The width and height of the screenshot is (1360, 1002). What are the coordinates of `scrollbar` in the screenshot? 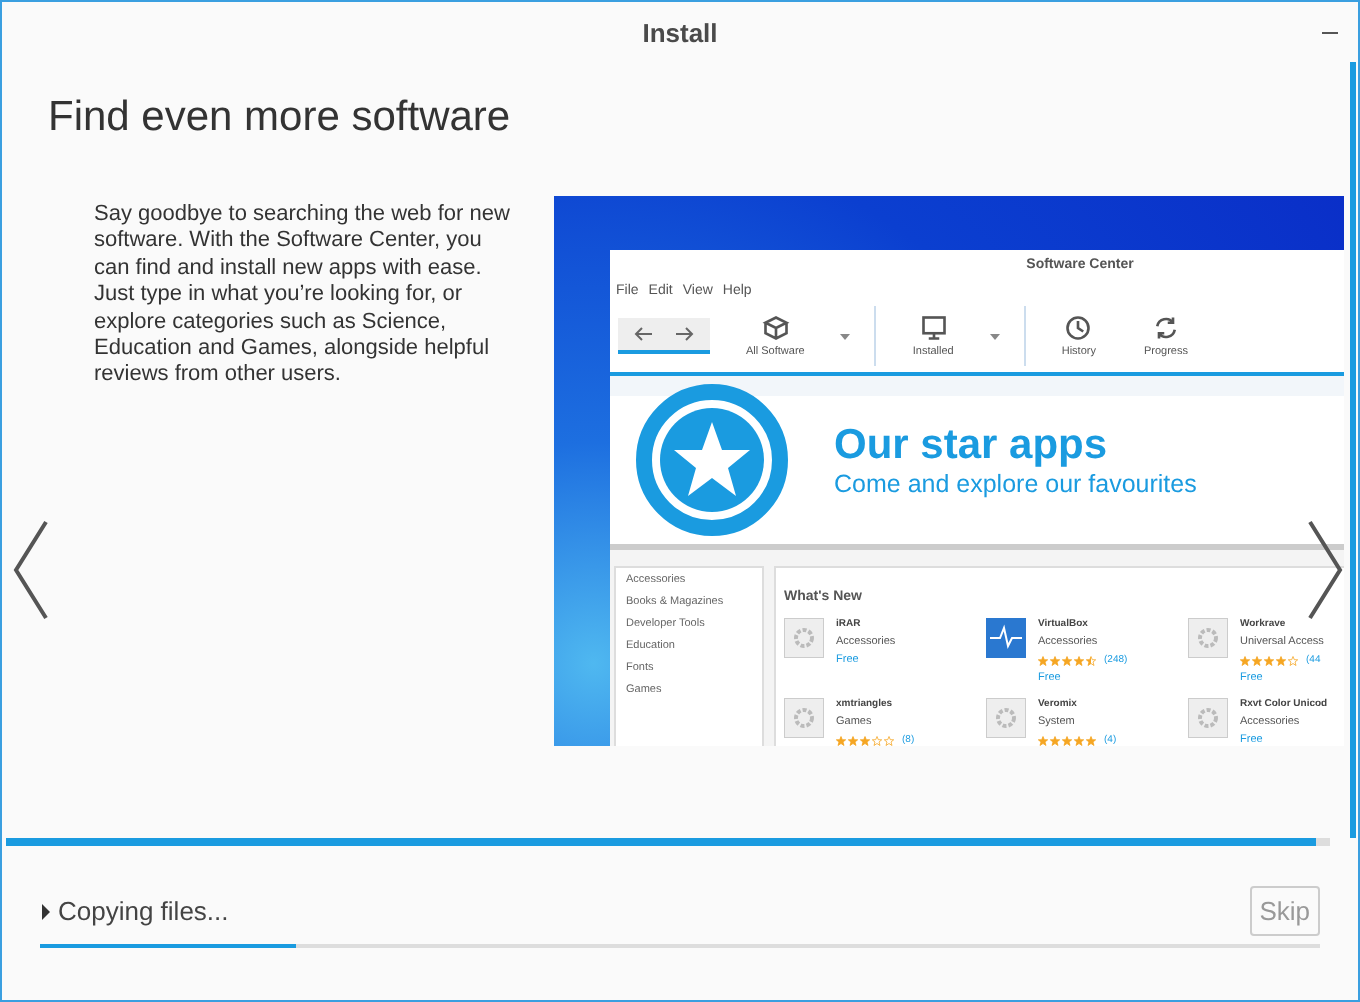 It's located at (1353, 450).